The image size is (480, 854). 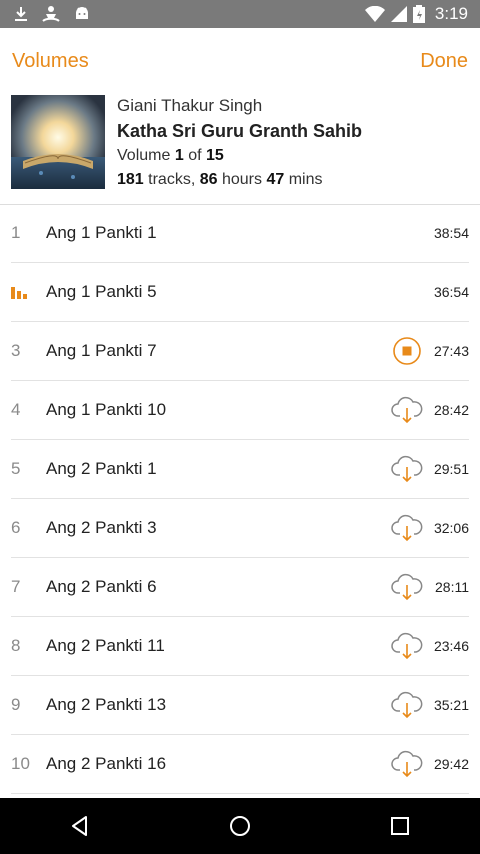 I want to click on track-row: 10 Ang 2 Pankti 16 29:42, so click(x=240, y=764).